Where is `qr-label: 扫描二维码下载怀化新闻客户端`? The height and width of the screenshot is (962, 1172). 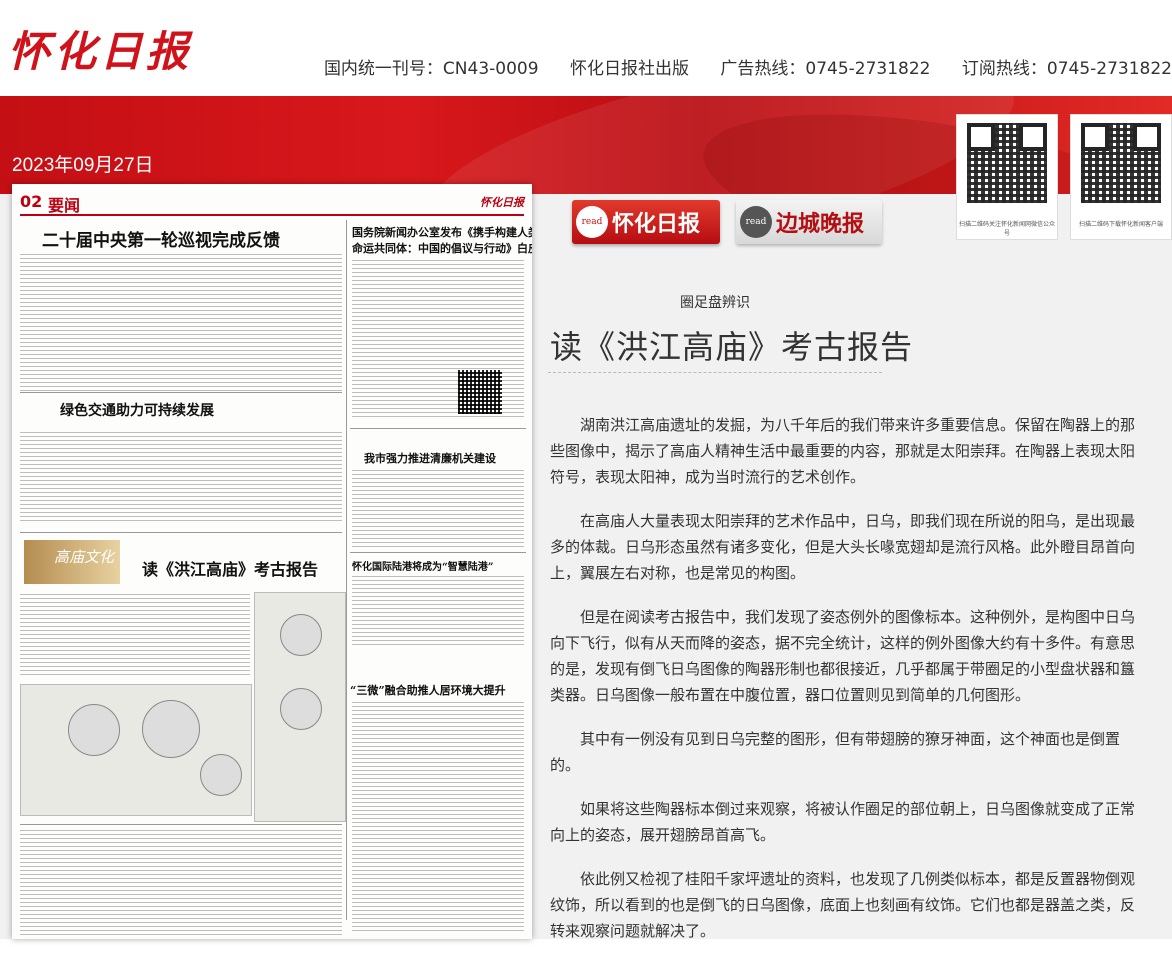
qr-label: 扫描二维码下载怀化新闻客户端 is located at coordinates (1120, 224).